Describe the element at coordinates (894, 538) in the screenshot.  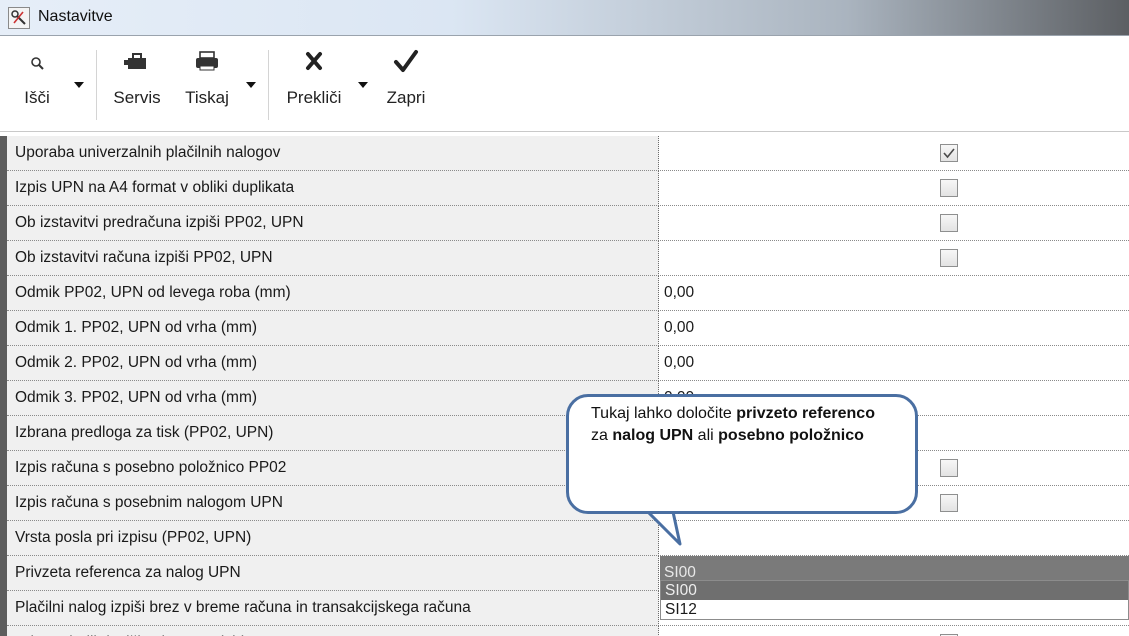
I see `setting-value-field` at that location.